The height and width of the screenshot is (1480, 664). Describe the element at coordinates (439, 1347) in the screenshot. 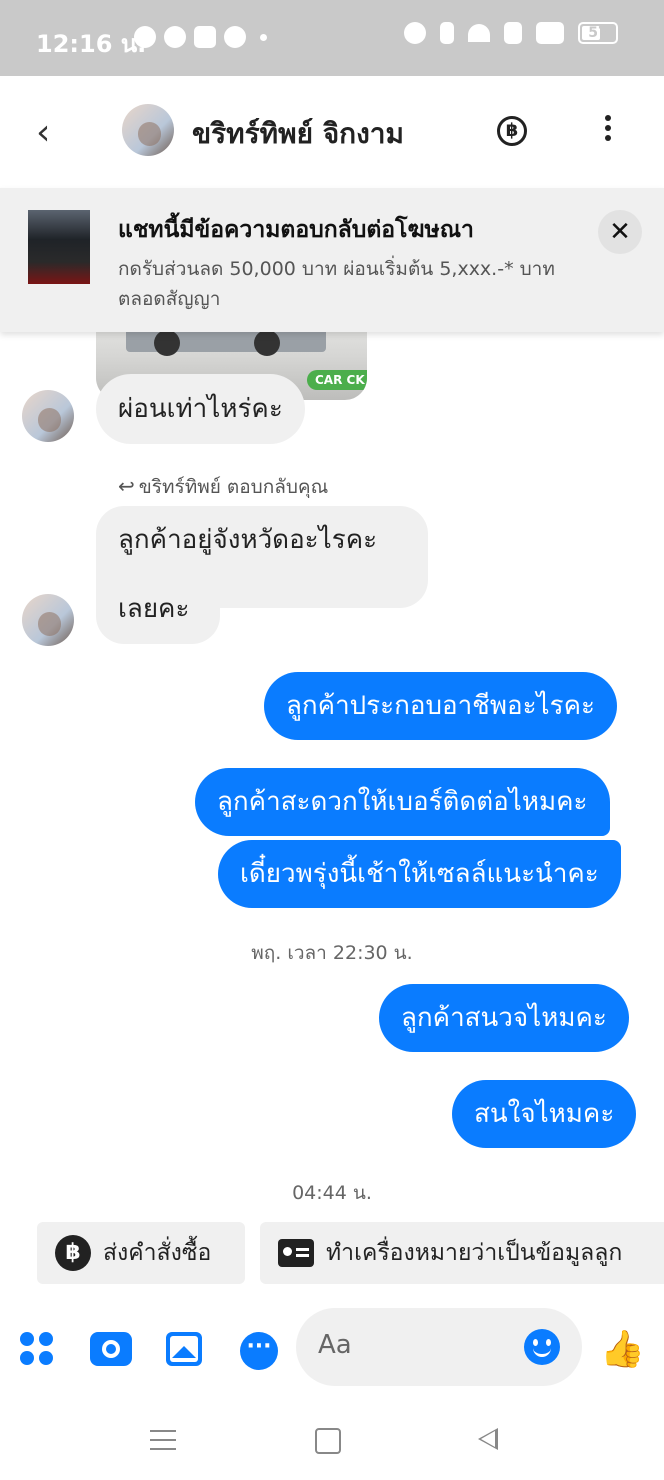

I see `message-input: Aa` at that location.